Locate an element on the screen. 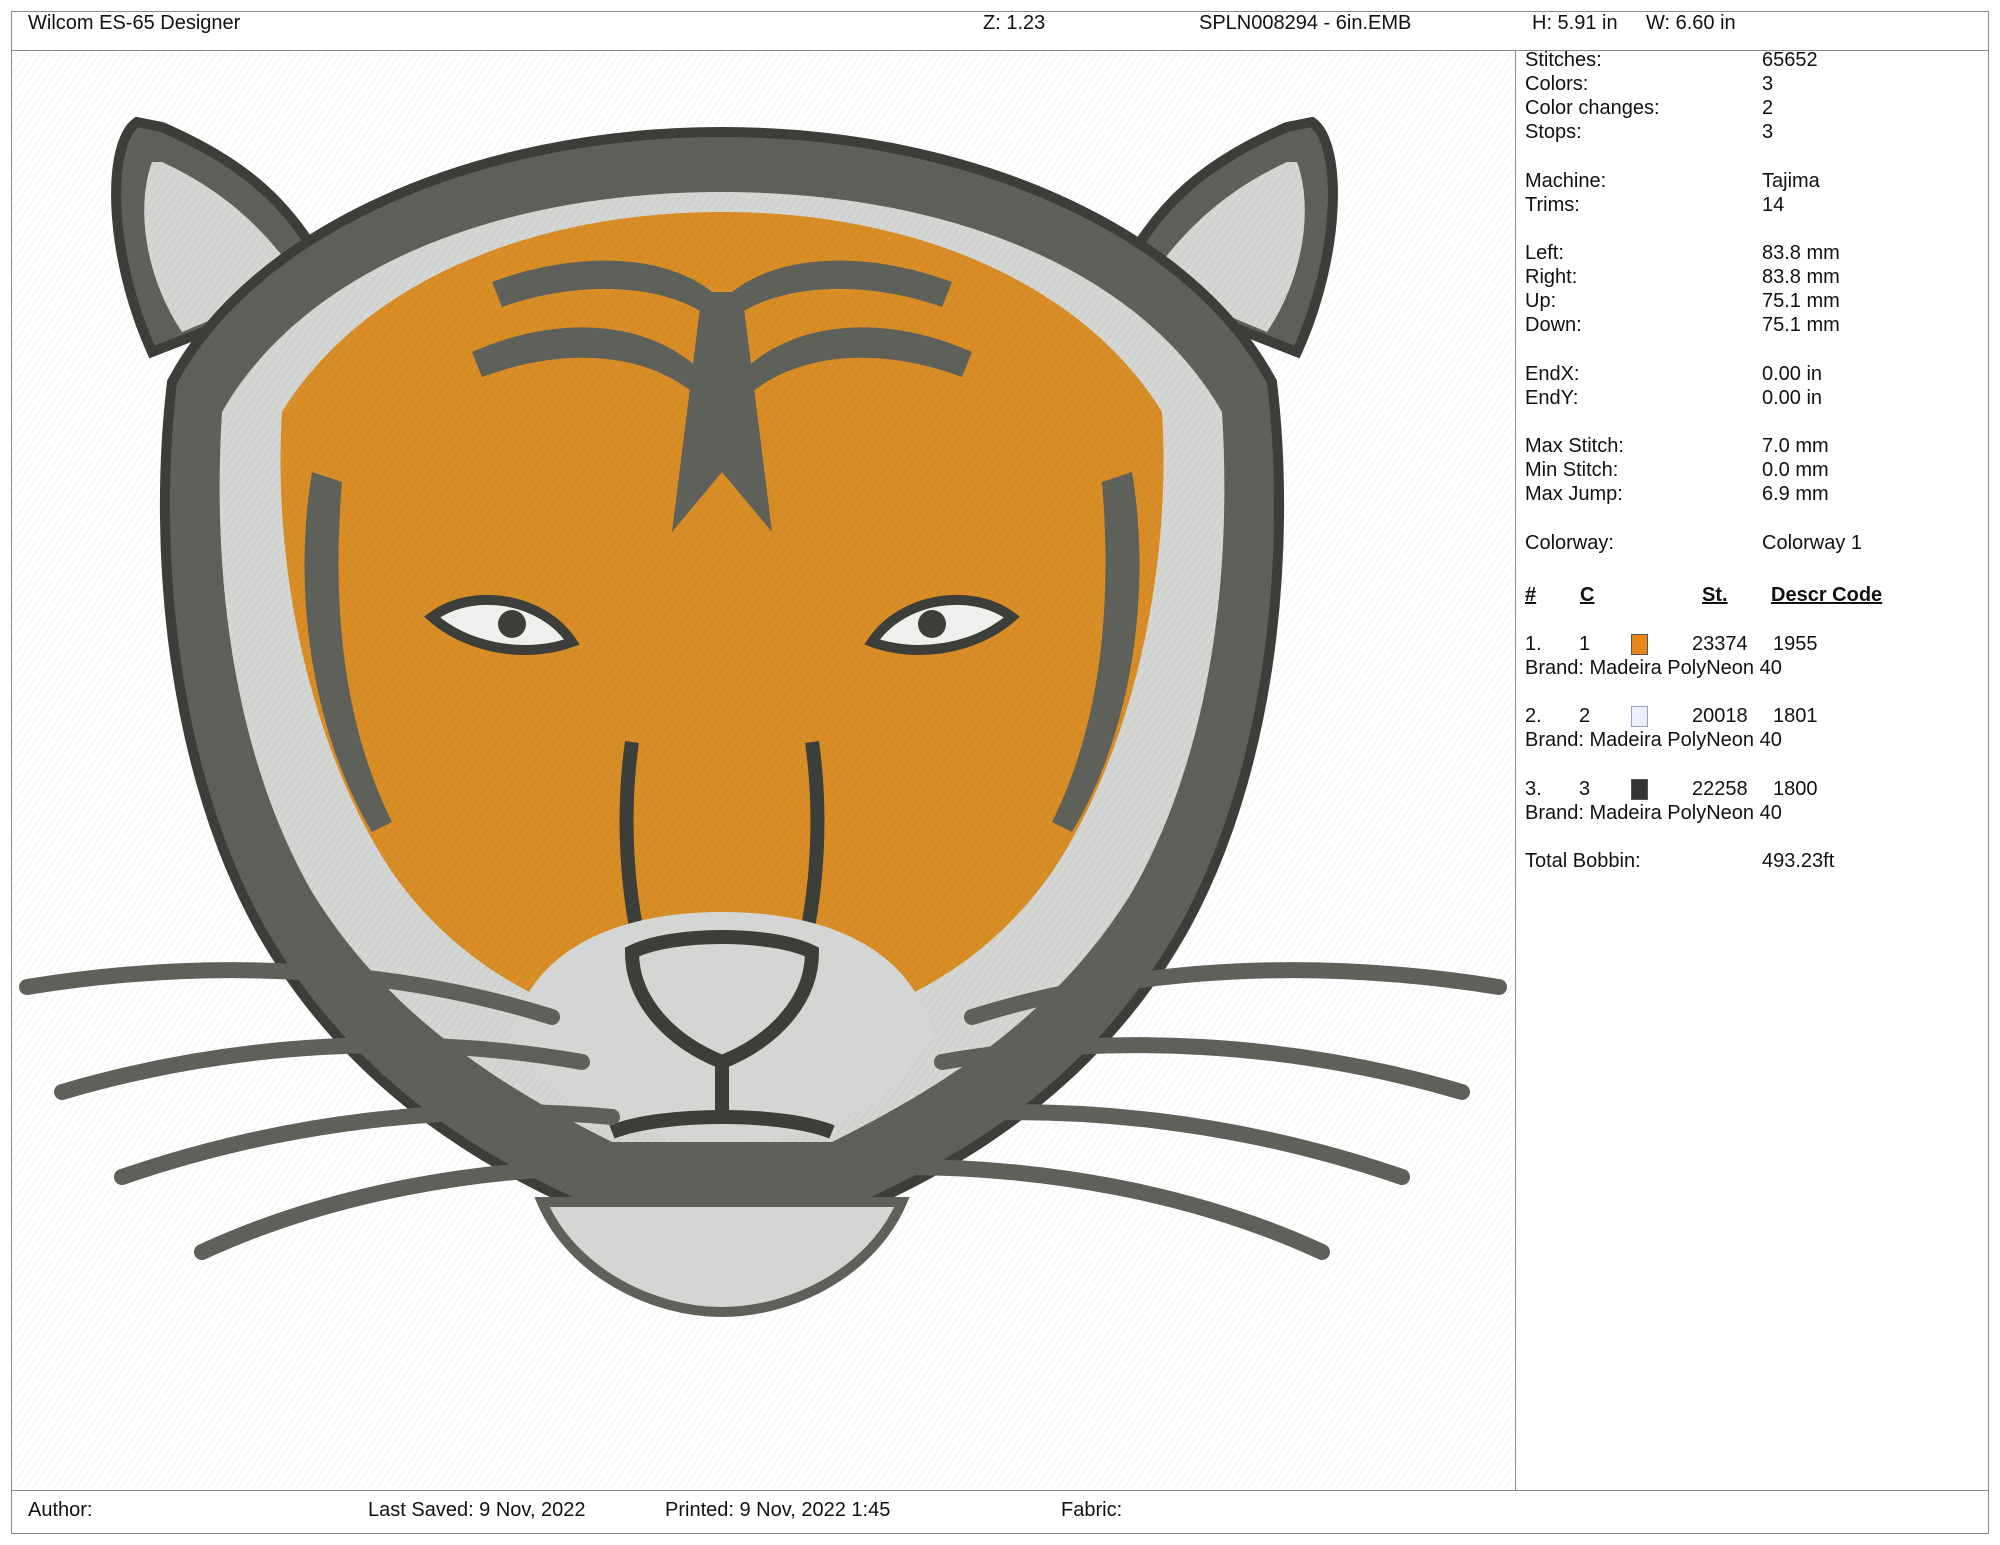  color-row-stitches: 23374 is located at coordinates (1720, 644).